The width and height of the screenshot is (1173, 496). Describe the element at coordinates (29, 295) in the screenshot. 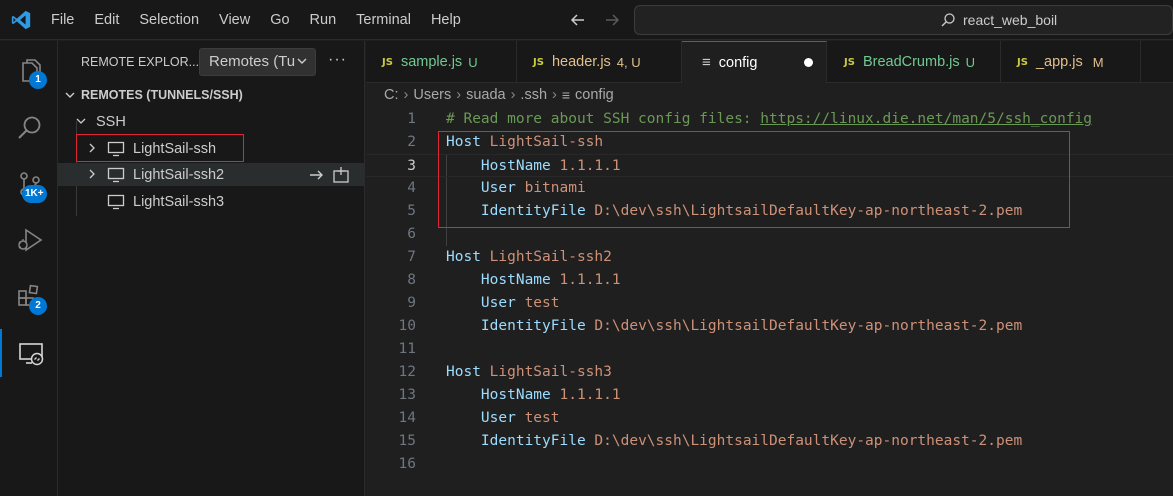

I see `extensions-activity: 2` at that location.